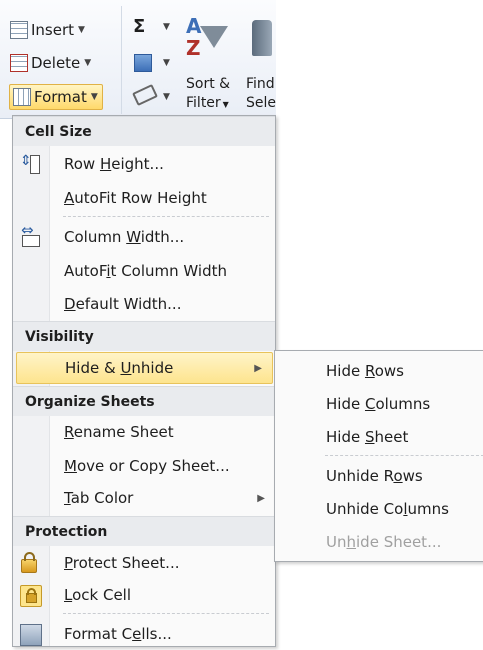 This screenshot has width=483, height=650. What do you see at coordinates (144, 531) in the screenshot?
I see `section-header-protection: Protection` at bounding box center [144, 531].